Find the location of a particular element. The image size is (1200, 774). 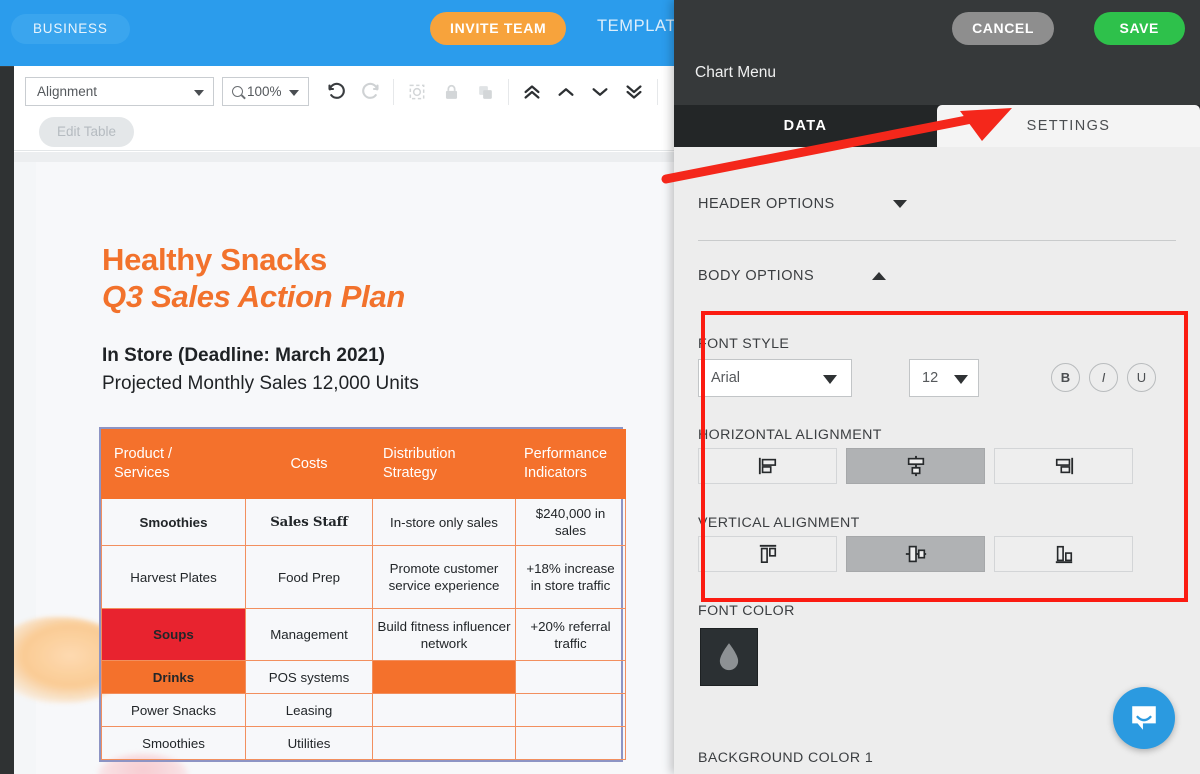

crop-icon is located at coordinates (417, 92).